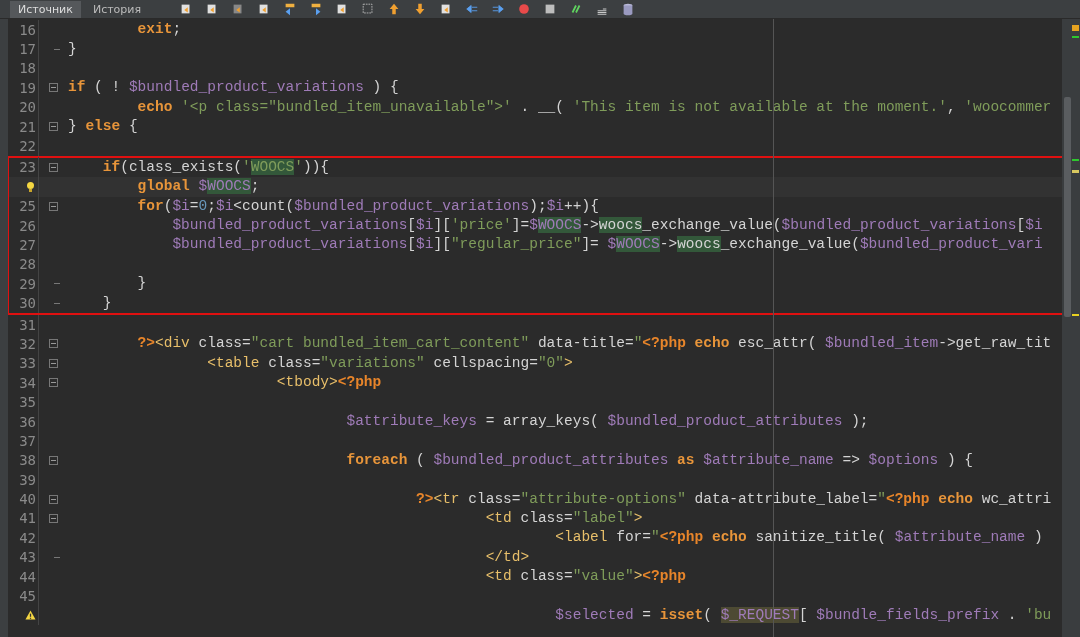 The image size is (1080, 637). I want to click on line-number: 17, so click(27, 49).